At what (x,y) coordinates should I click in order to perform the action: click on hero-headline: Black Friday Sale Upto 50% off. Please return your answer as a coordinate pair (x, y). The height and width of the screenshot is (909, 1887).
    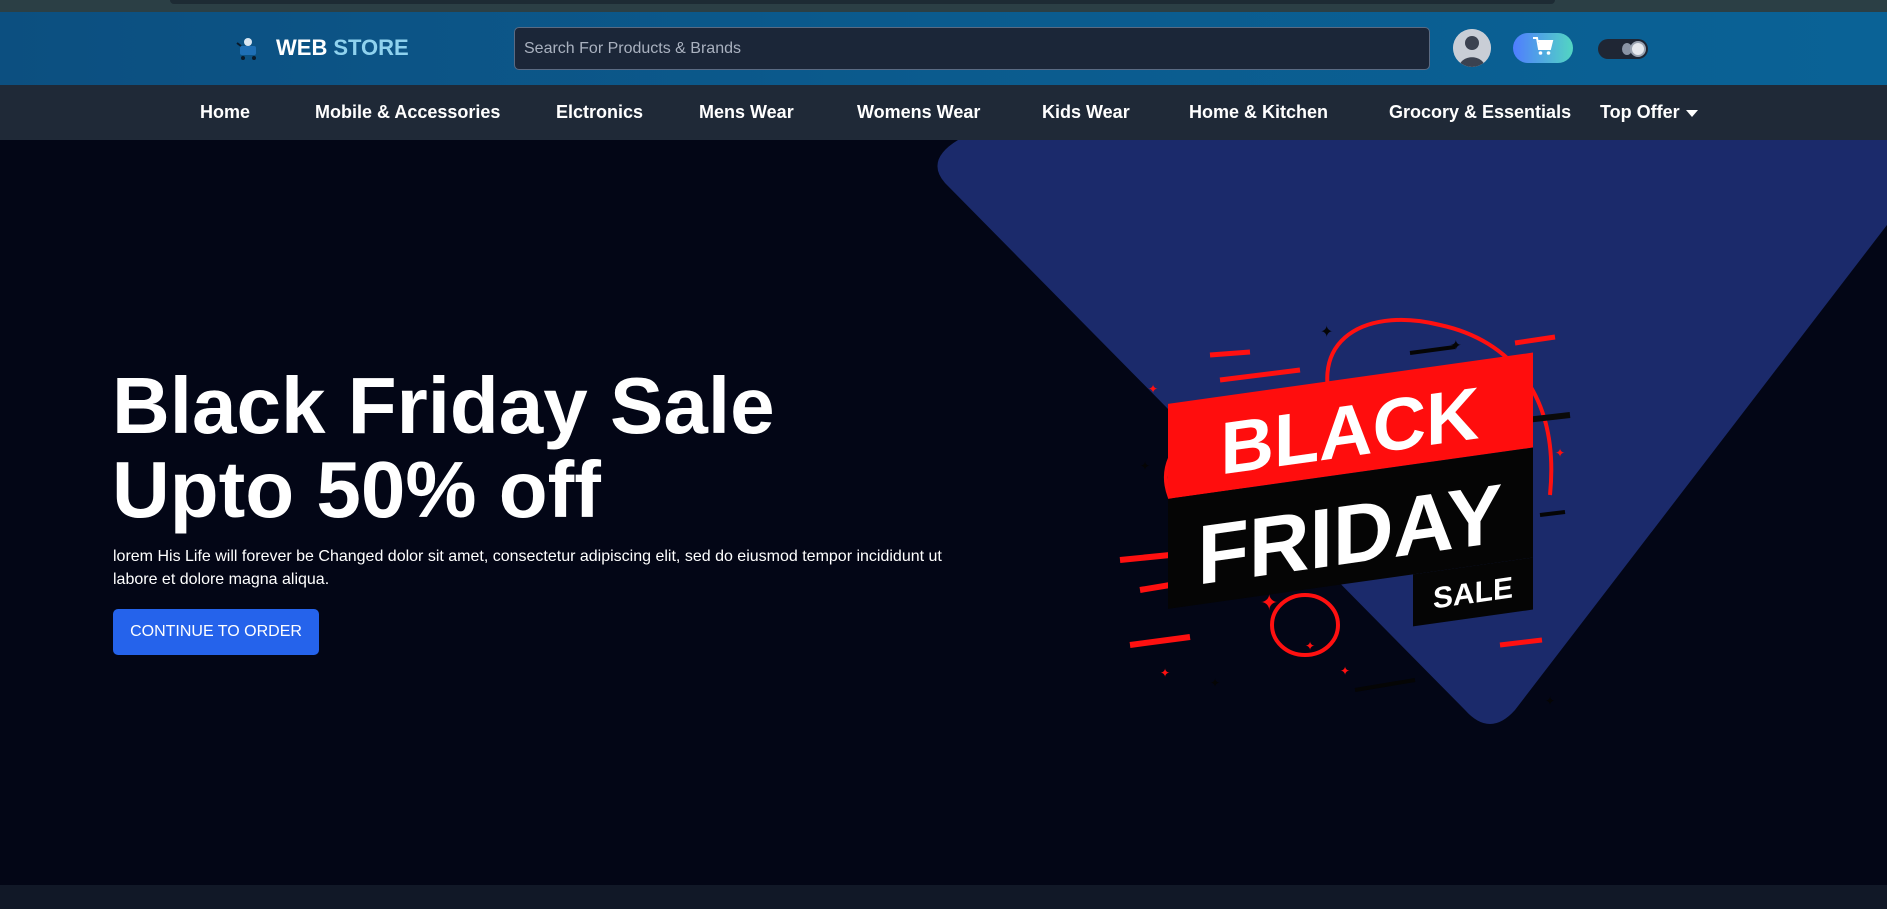
    Looking at the image, I should click on (542, 448).